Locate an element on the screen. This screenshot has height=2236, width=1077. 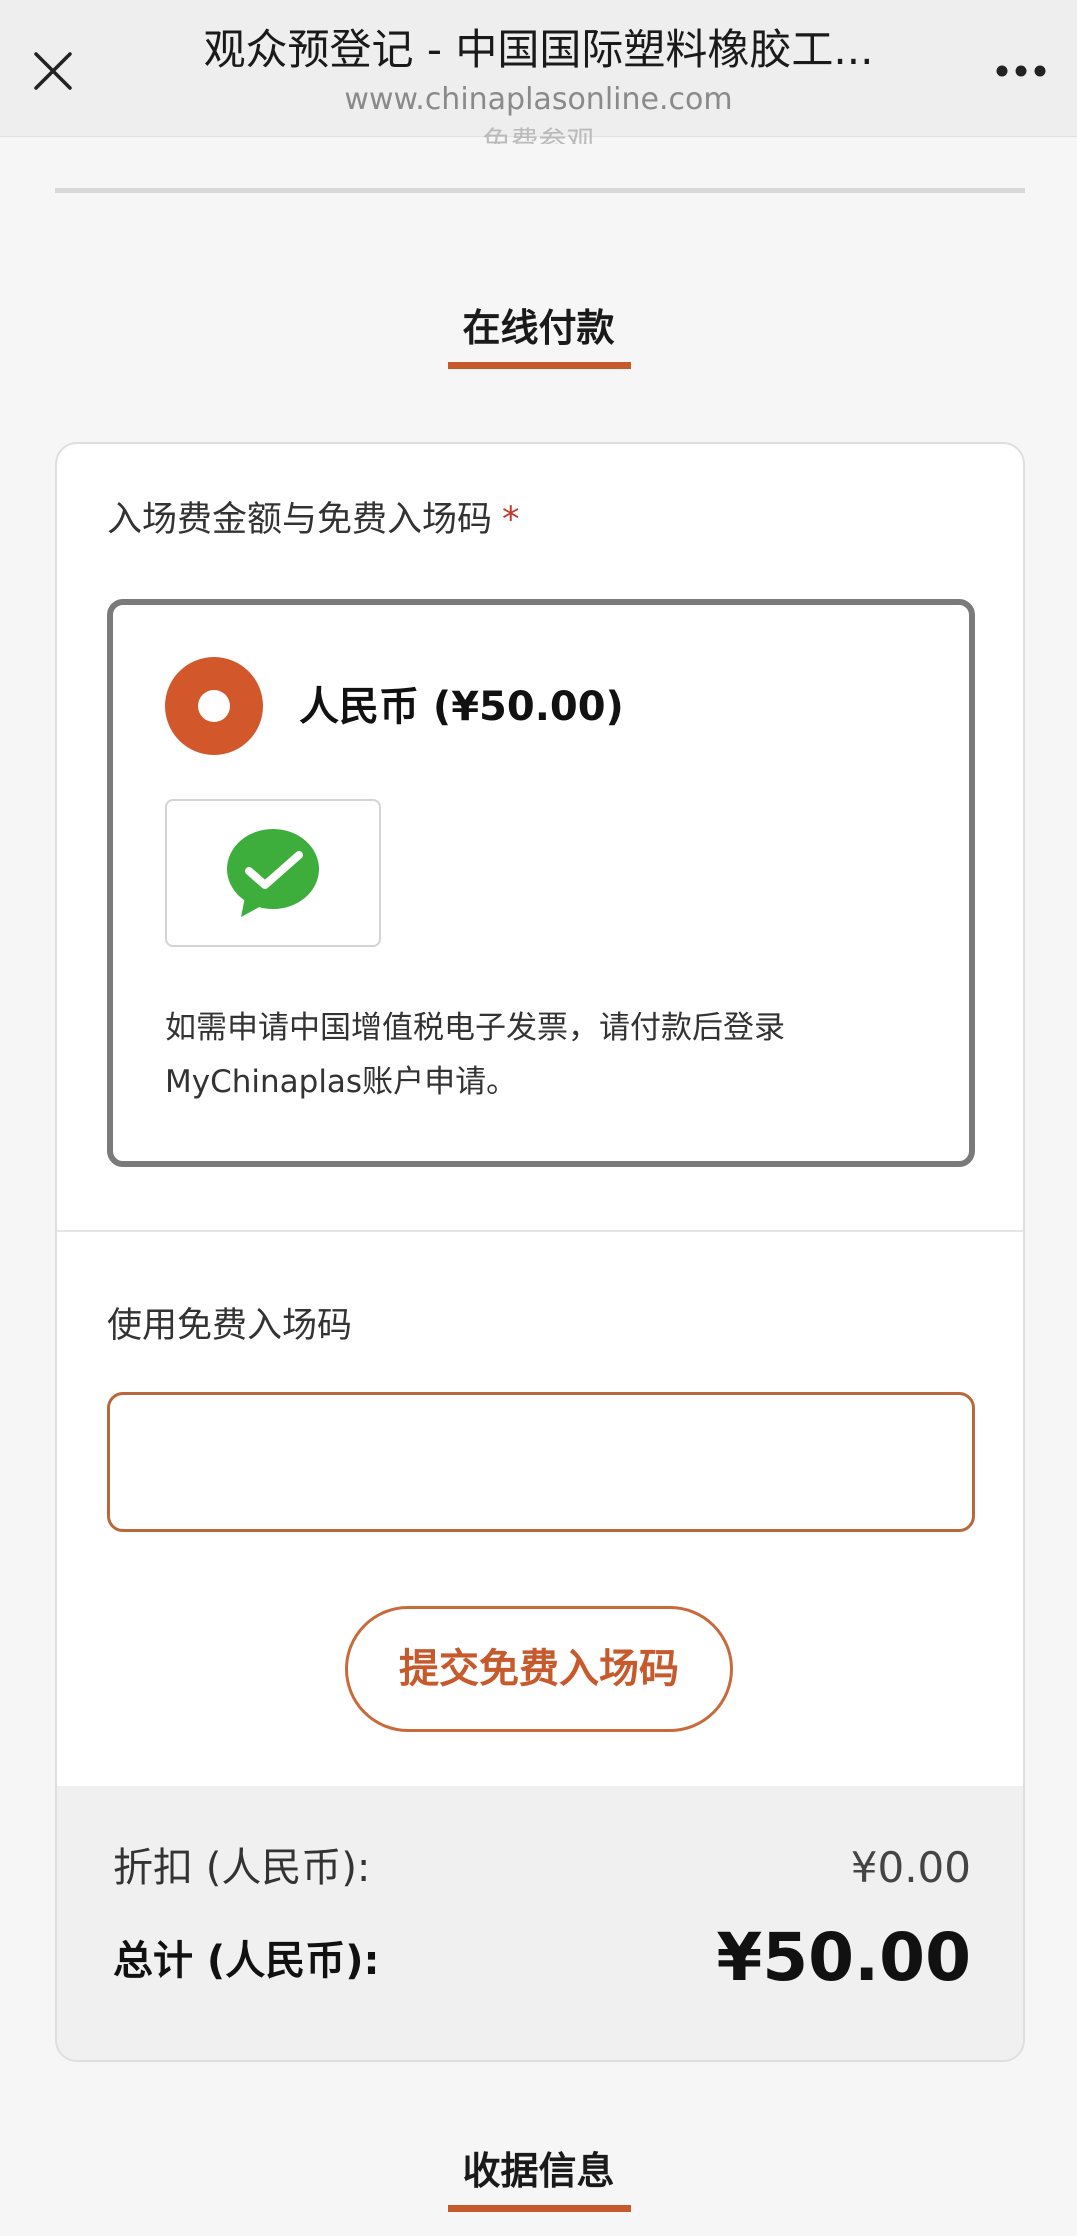
more-dots-icon is located at coordinates (1021, 71).